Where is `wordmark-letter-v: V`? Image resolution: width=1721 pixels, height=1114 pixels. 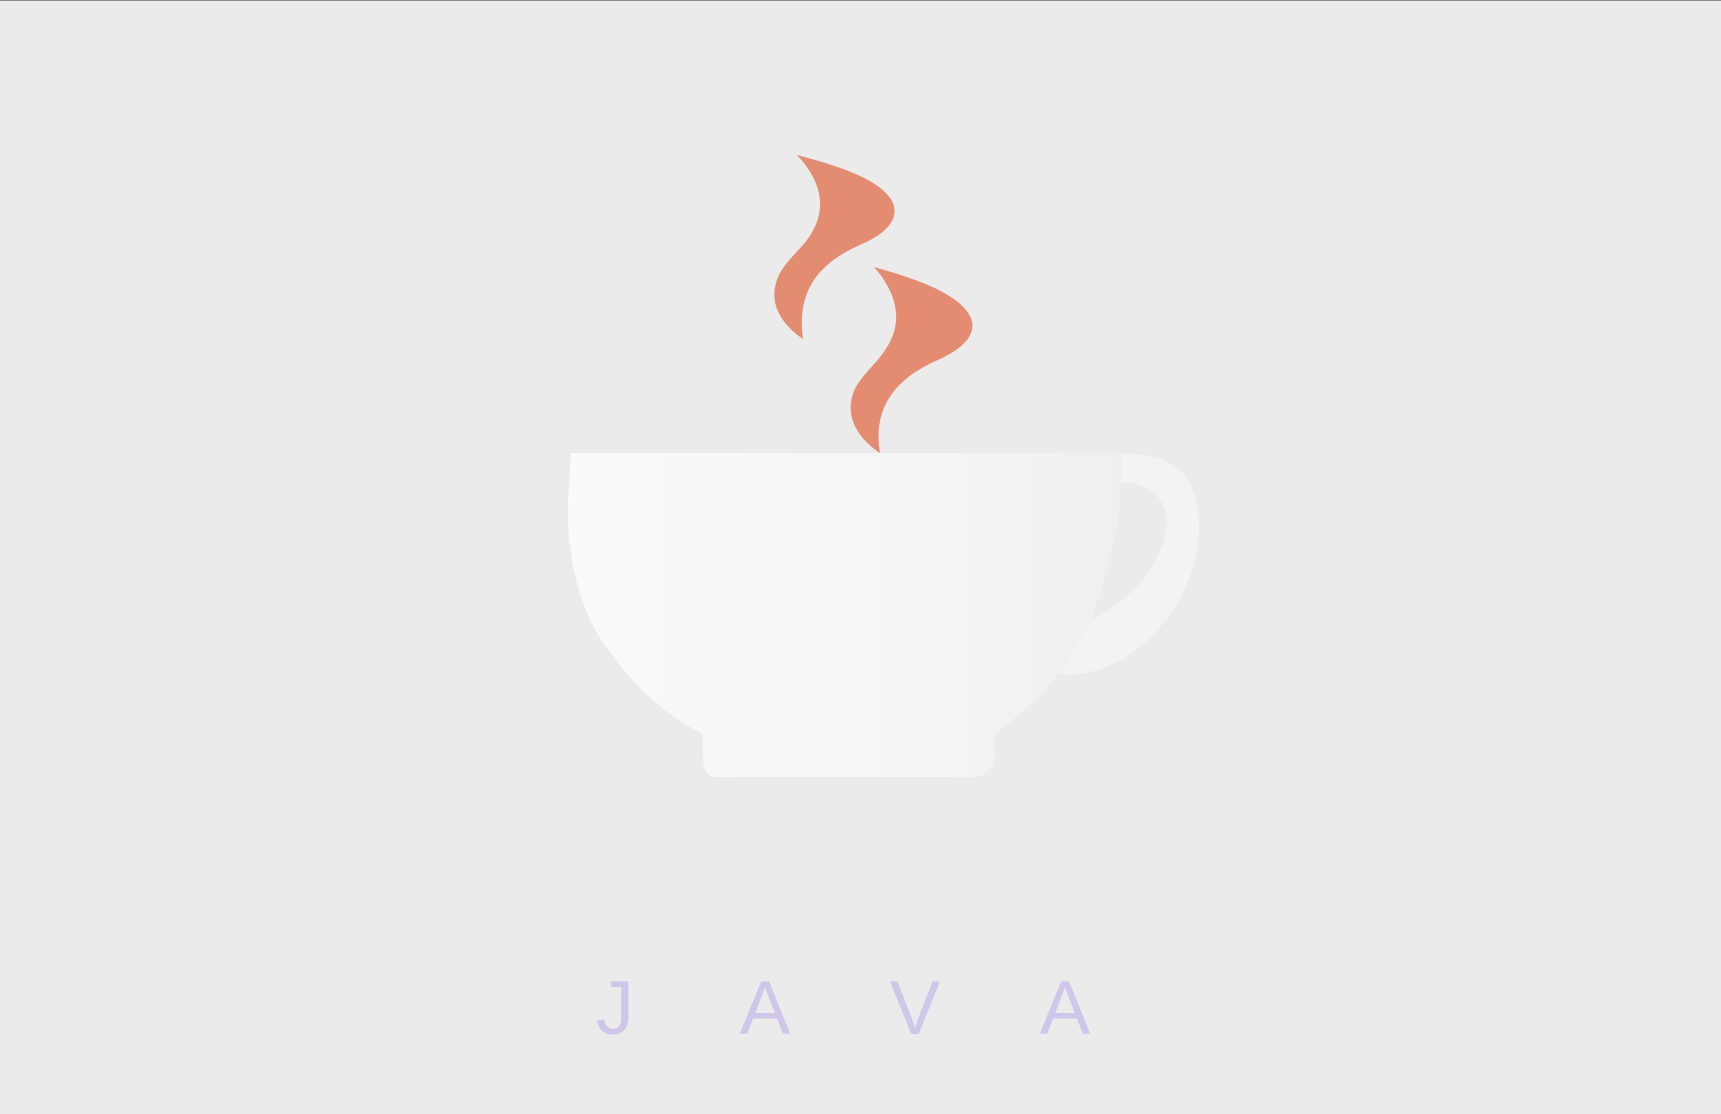 wordmark-letter-v: V is located at coordinates (915, 1008).